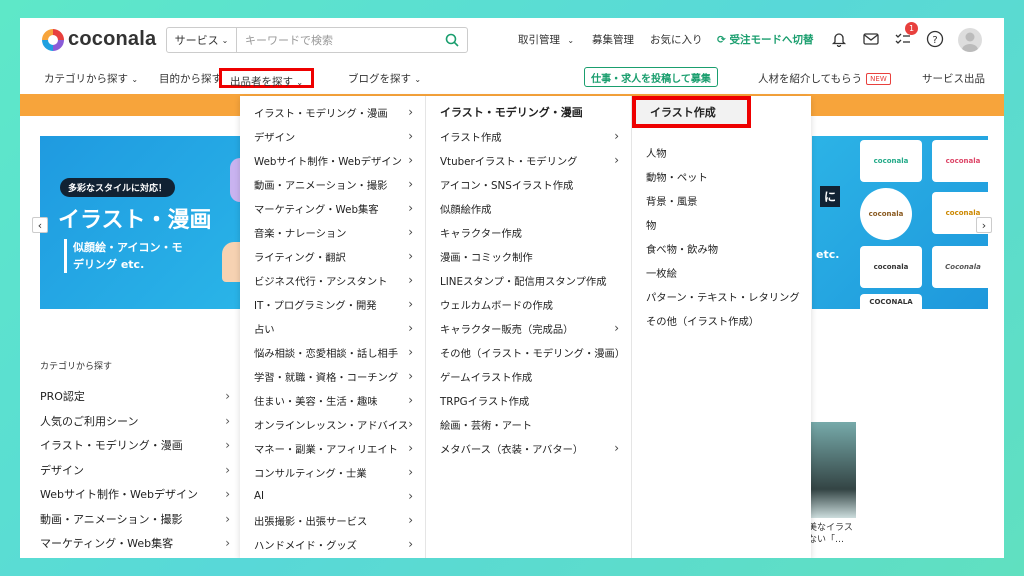  I want to click on carousel-prev-button: ‹, so click(40, 225).